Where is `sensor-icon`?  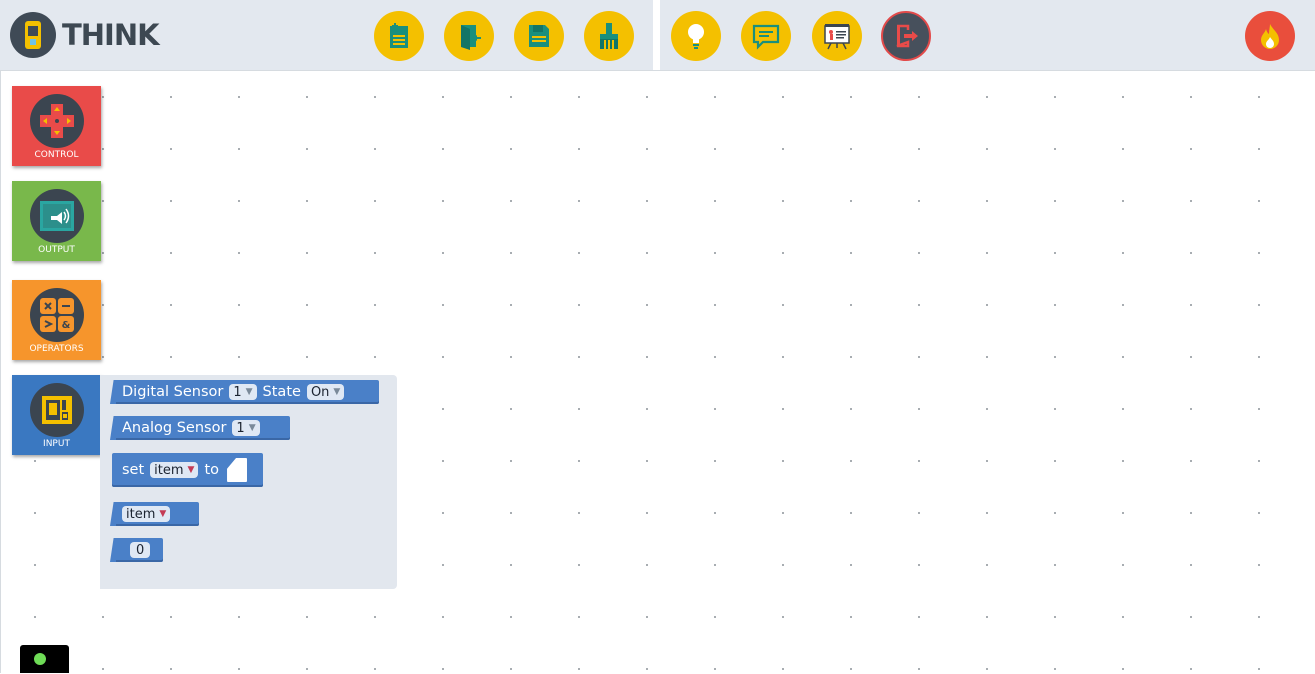
sensor-icon is located at coordinates (56, 410).